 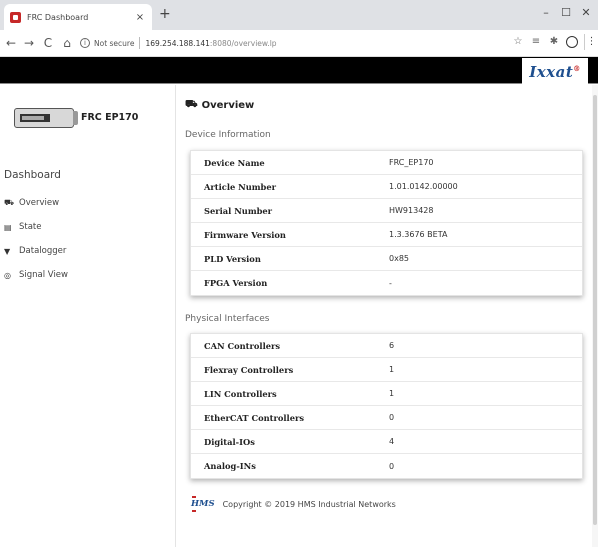 I want to click on table-row: FPGA Version -, so click(x=386, y=283).